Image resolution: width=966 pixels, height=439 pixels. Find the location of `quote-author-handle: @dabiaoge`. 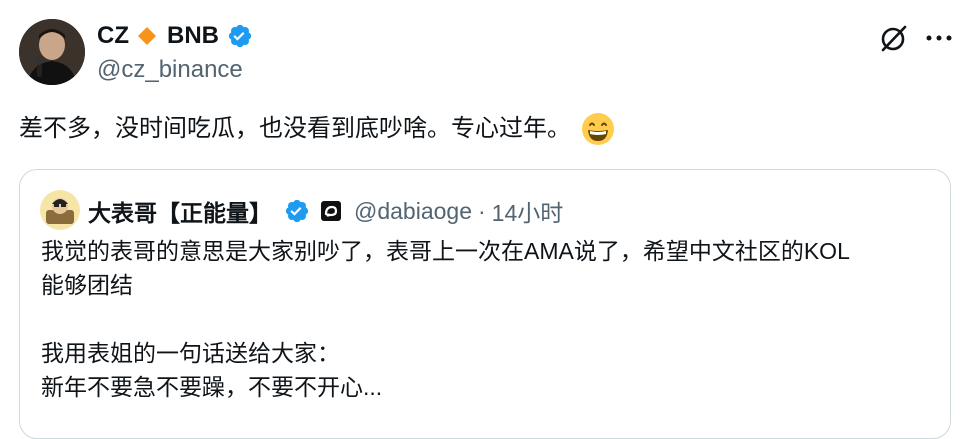

quote-author-handle: @dabiaoge is located at coordinates (413, 211).